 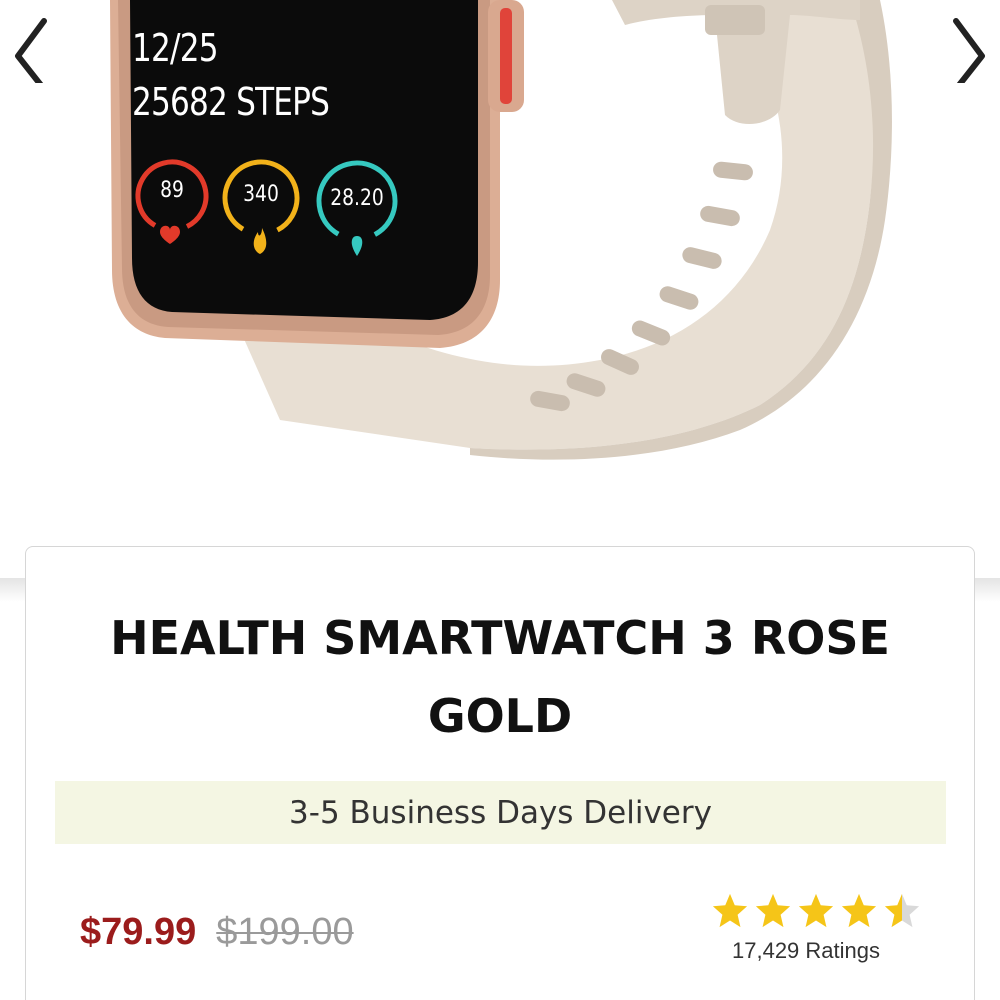 I want to click on price-row: $79.99 $199.00, so click(x=217, y=932).